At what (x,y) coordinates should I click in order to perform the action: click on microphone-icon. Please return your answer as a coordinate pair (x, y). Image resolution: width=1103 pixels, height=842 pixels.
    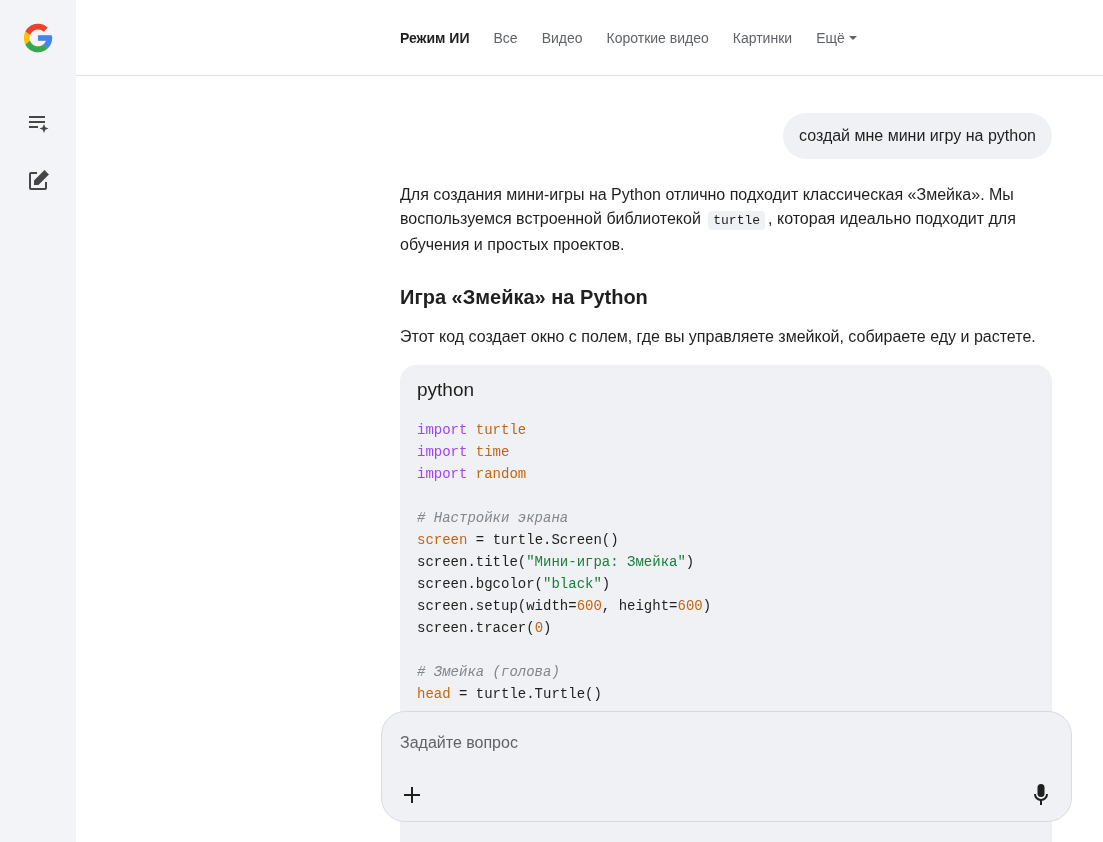
    Looking at the image, I should click on (1041, 795).